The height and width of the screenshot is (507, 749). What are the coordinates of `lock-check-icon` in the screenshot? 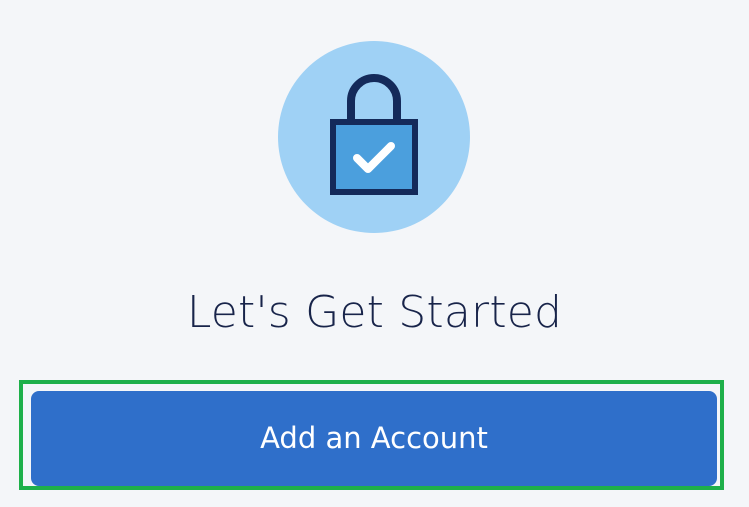 It's located at (374, 134).